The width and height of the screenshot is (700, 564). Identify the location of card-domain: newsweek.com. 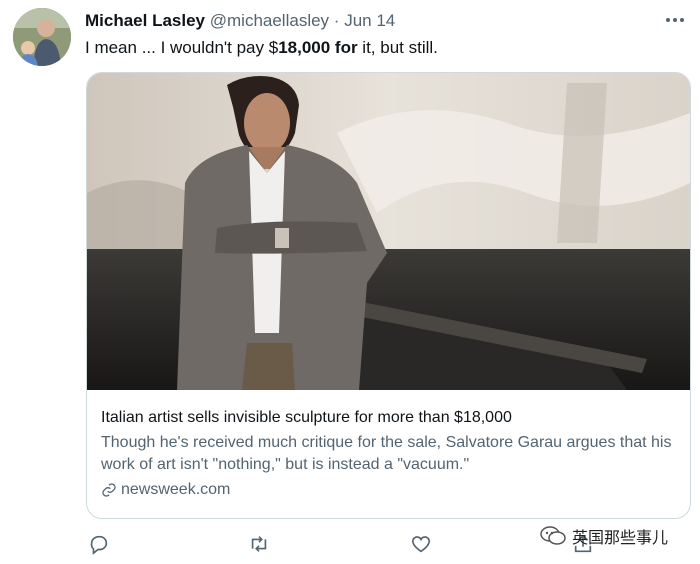
(175, 490).